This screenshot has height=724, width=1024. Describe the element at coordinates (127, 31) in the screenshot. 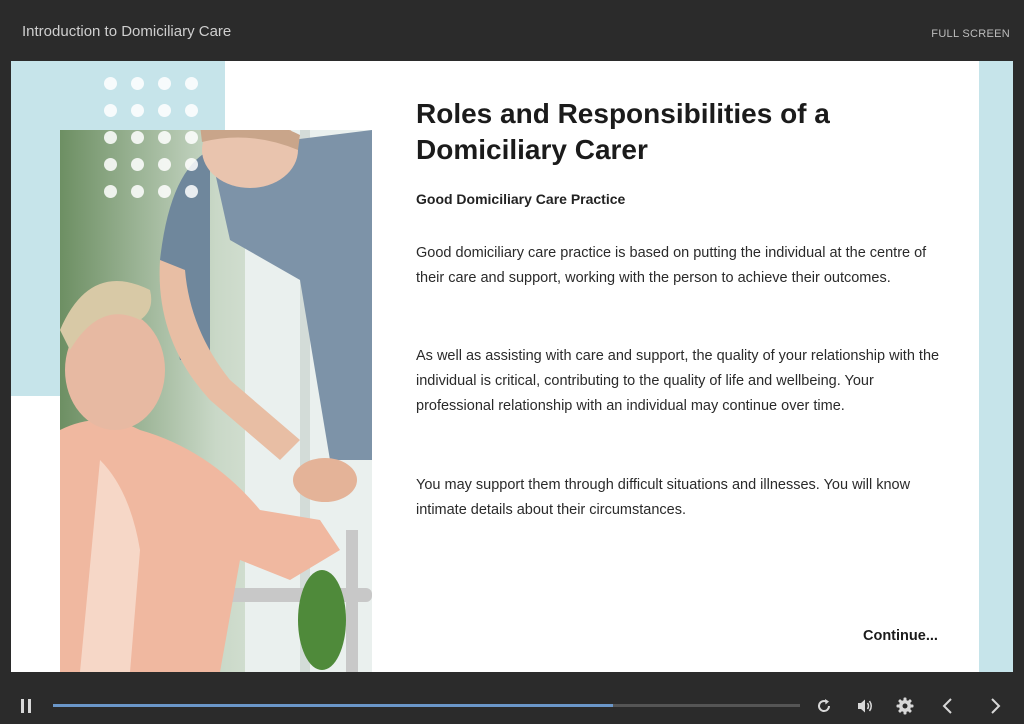

I see `course-title: Introduction to Domiciliary Care` at that location.